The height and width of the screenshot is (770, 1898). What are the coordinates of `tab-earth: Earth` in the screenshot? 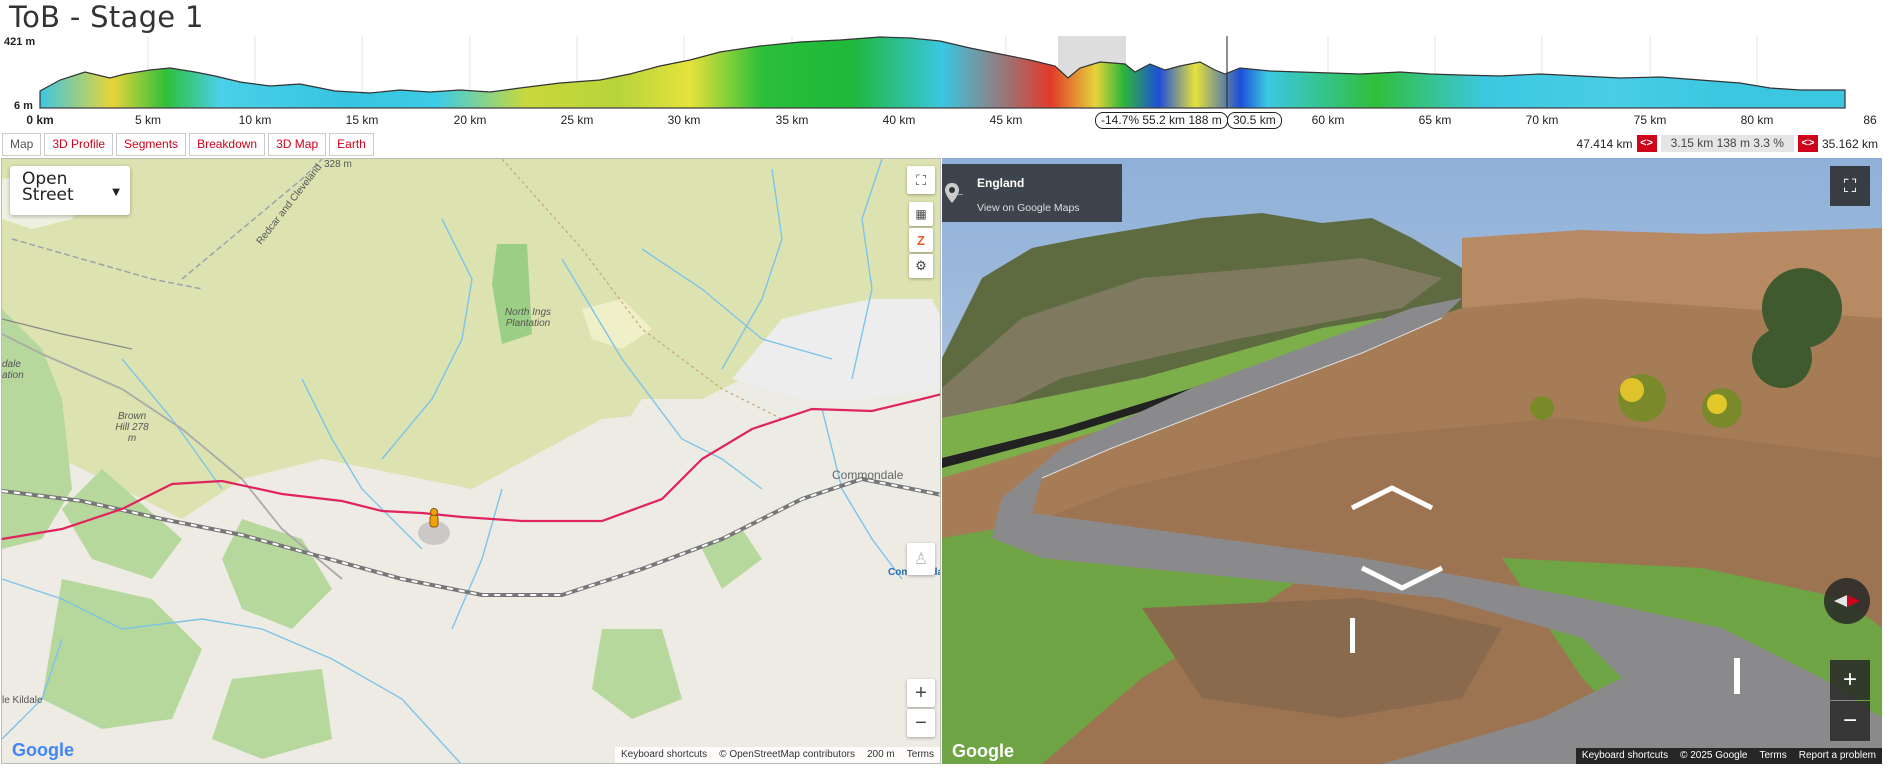 It's located at (351, 144).